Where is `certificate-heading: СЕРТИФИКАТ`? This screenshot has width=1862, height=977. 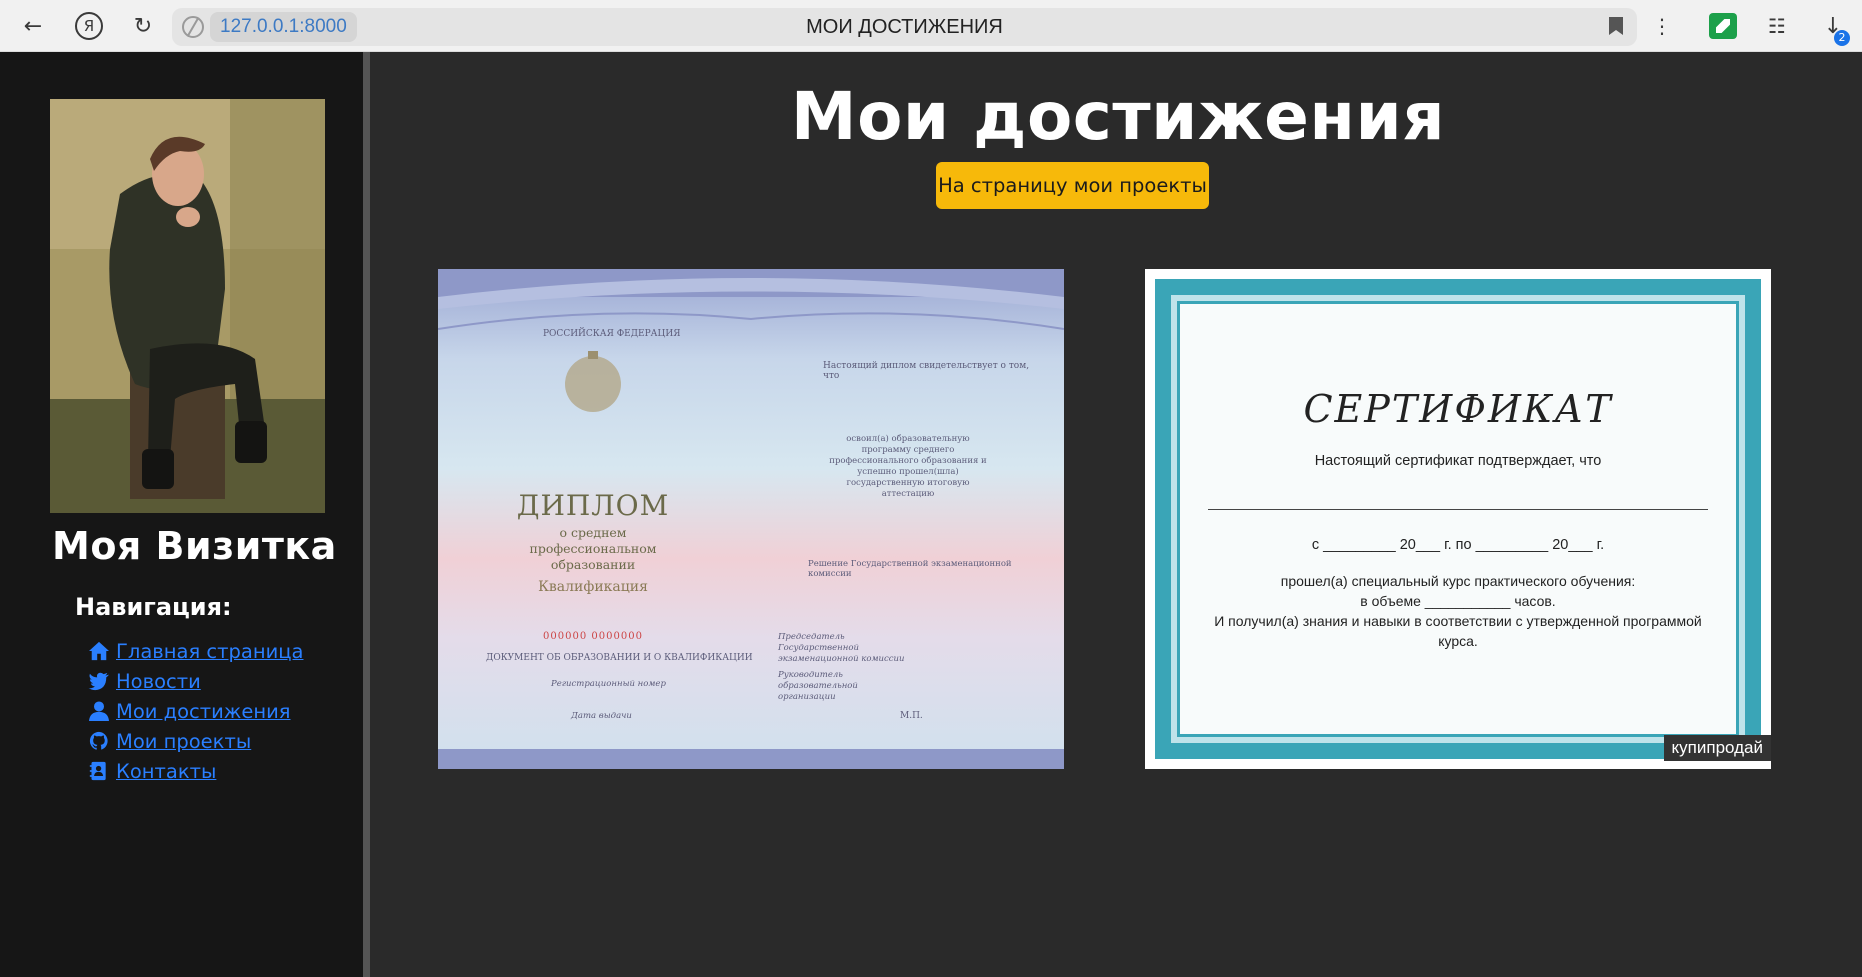
certificate-heading: СЕРТИФИКАТ is located at coordinates (1458, 409).